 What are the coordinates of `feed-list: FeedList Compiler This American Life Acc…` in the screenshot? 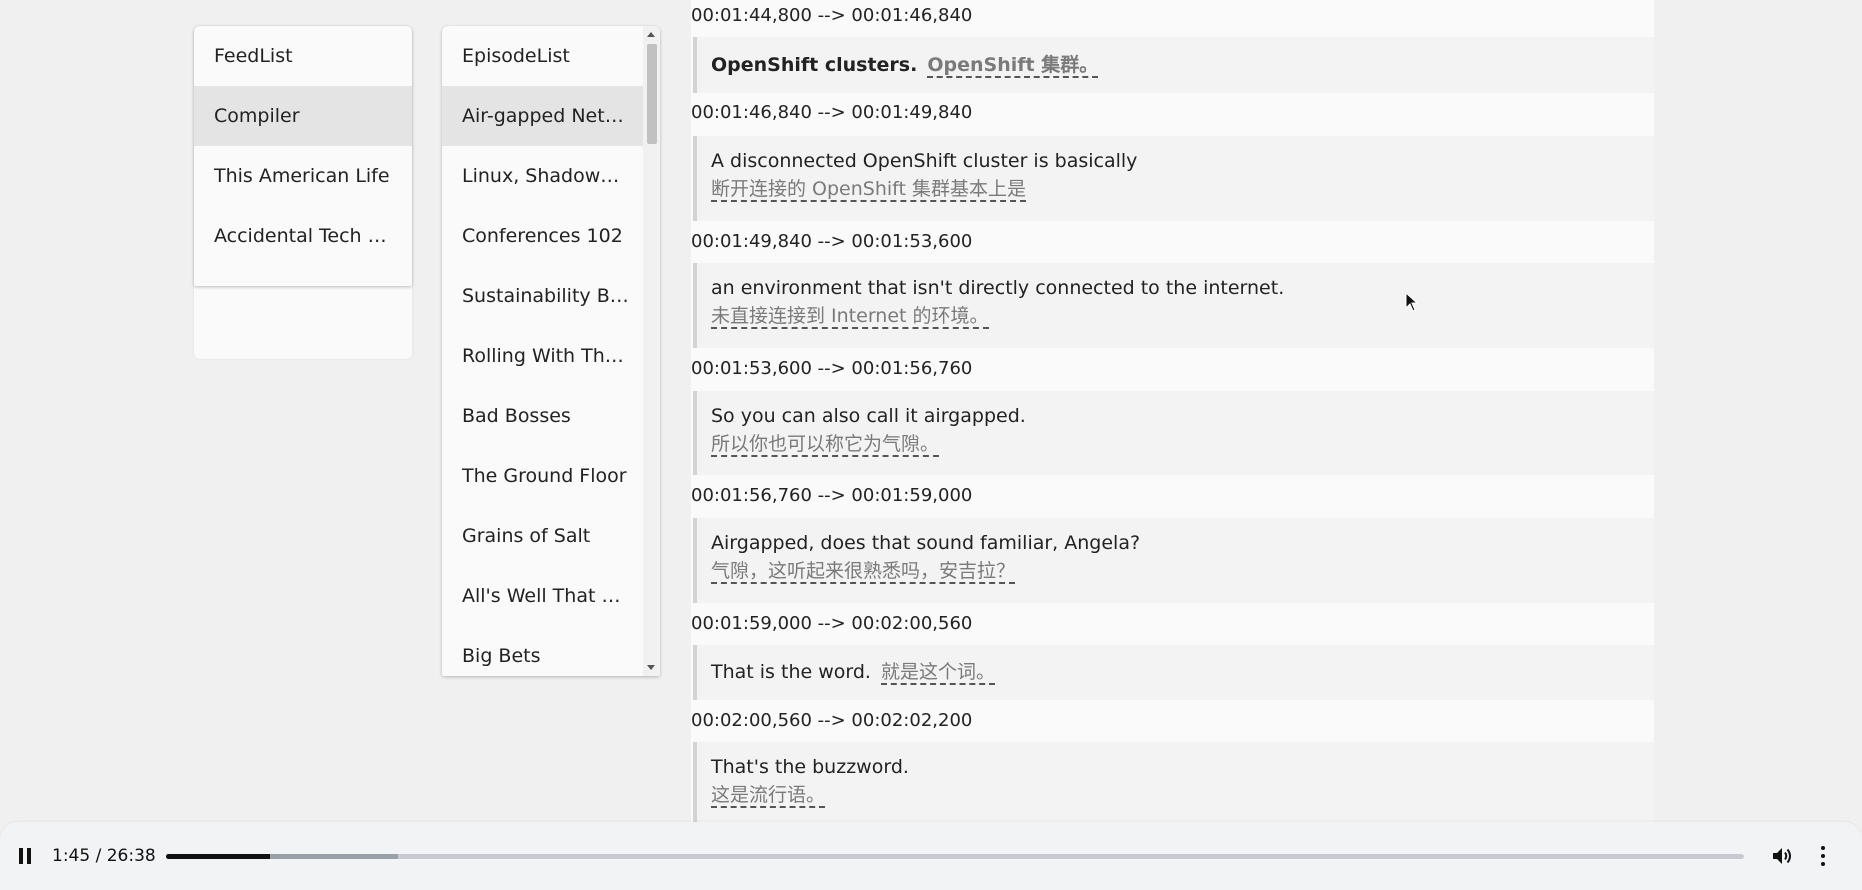 It's located at (303, 156).